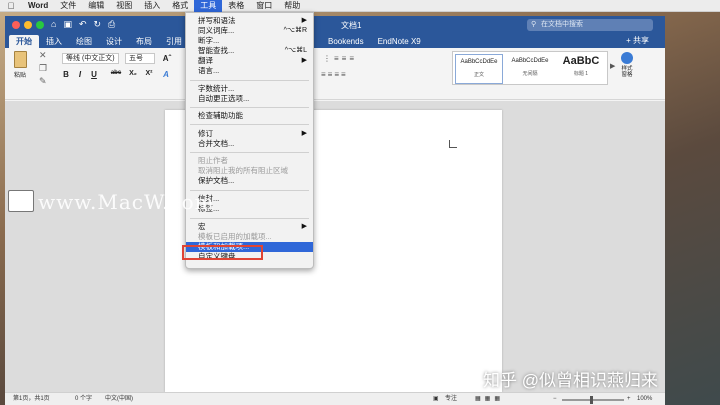 Image resolution: width=720 pixels, height=405 pixels. Describe the element at coordinates (116, 73) in the screenshot. I see `strikethrough-button: abc` at that location.